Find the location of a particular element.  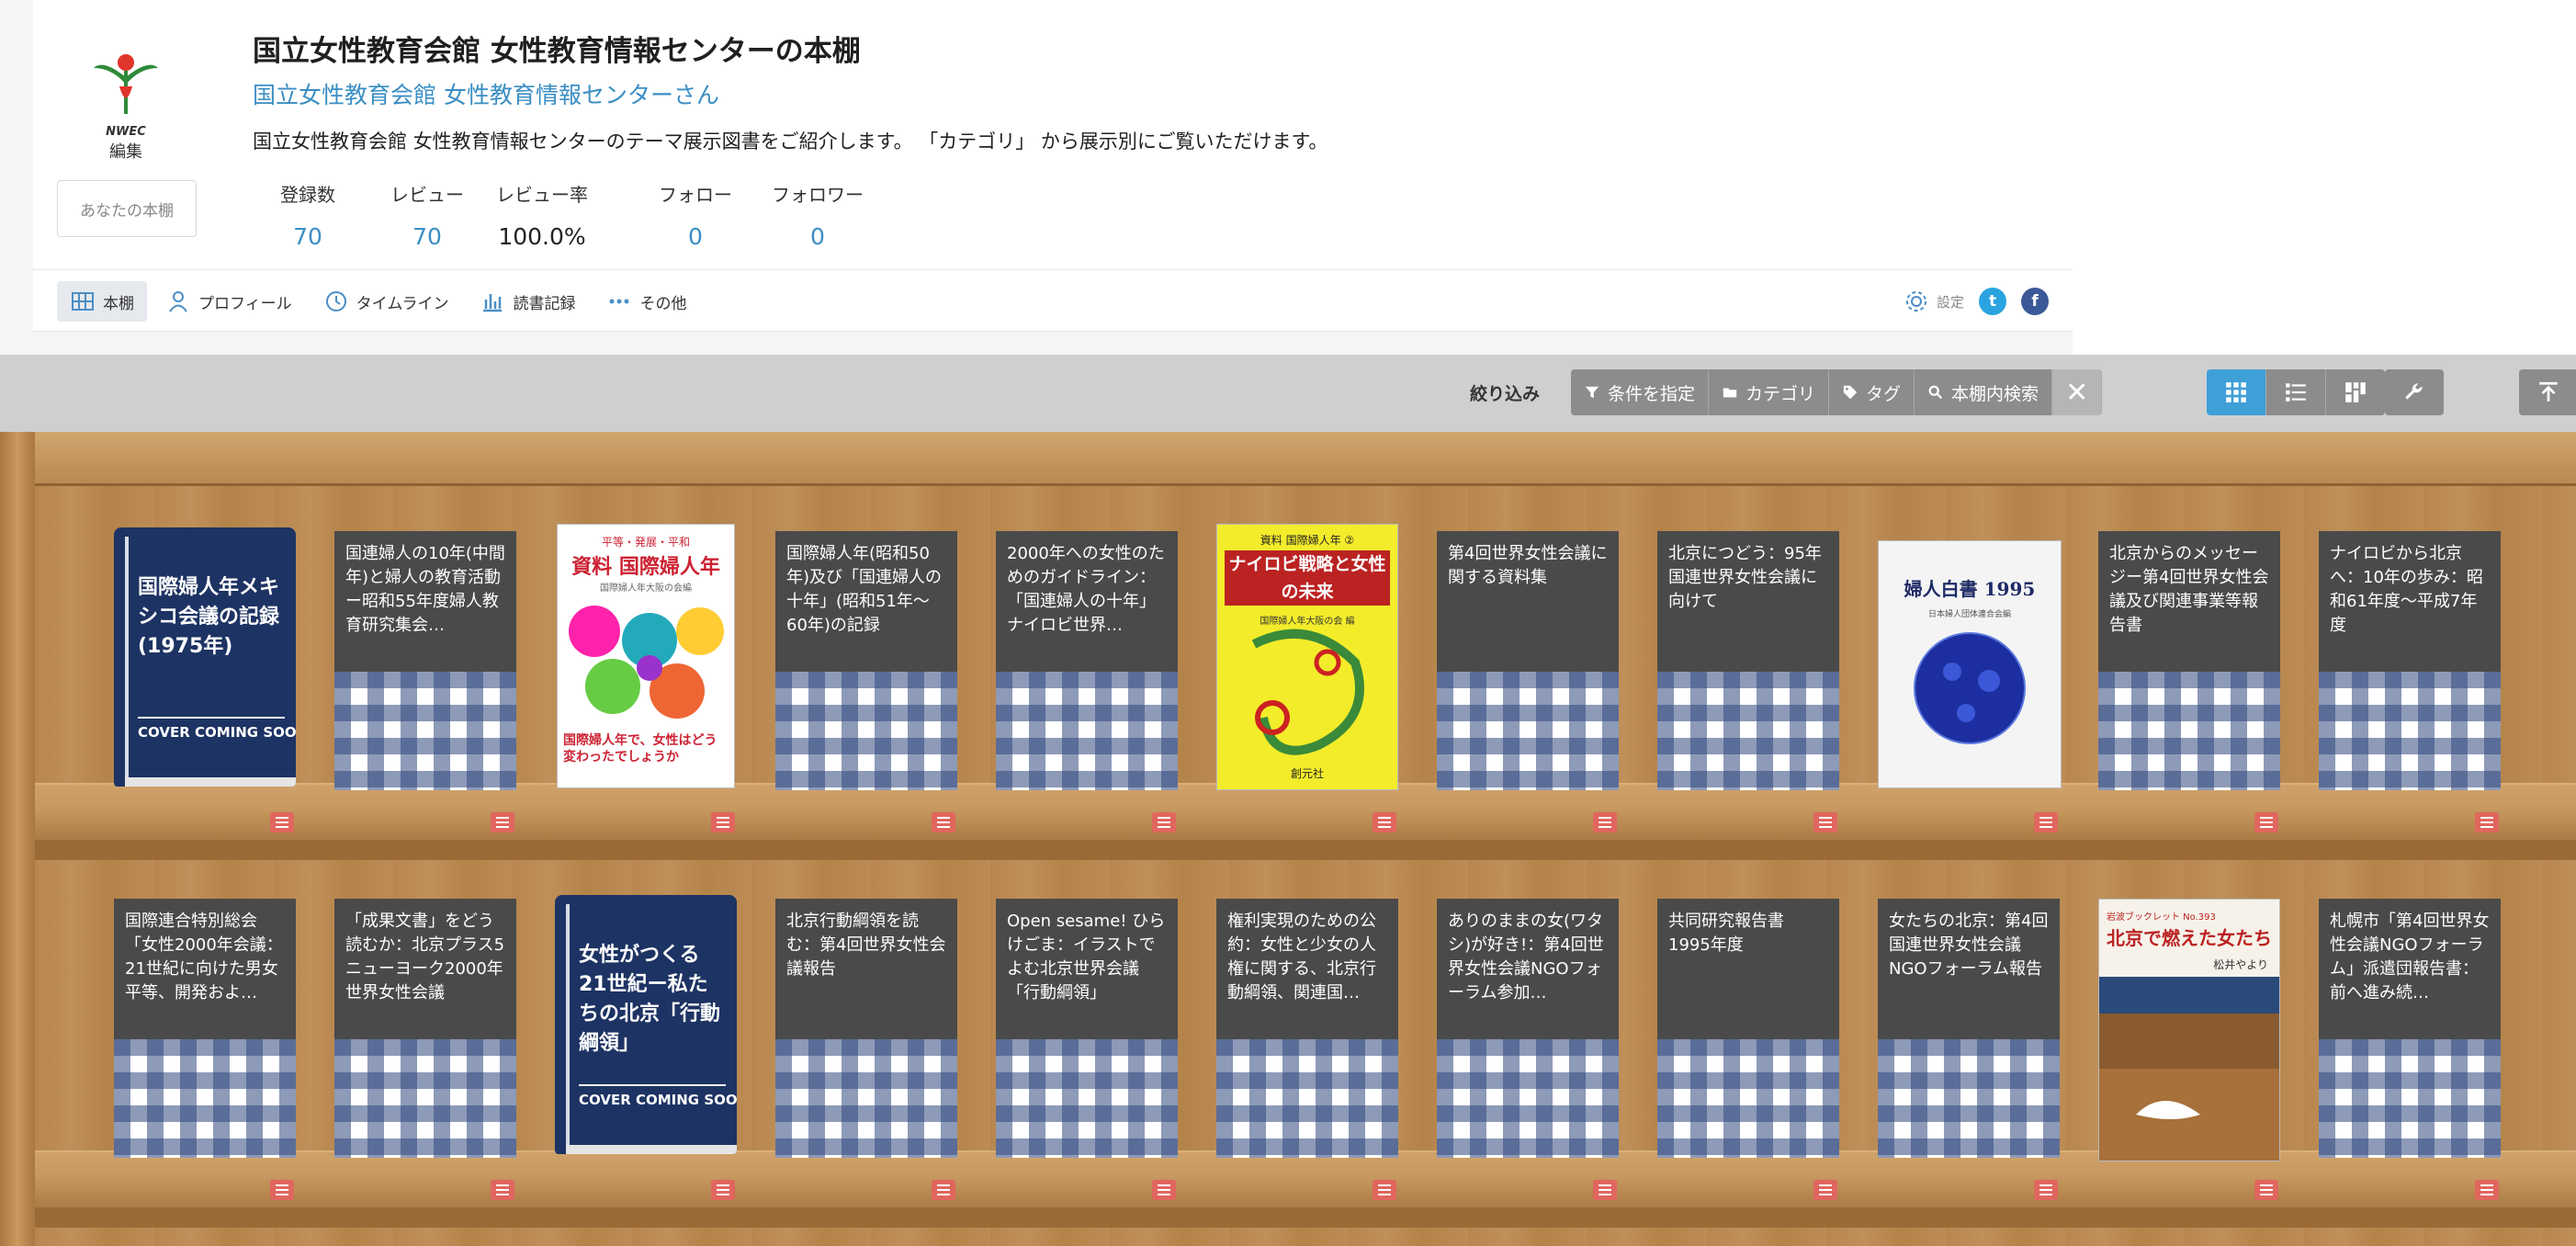

category-button: カテゴリ is located at coordinates (1769, 392).